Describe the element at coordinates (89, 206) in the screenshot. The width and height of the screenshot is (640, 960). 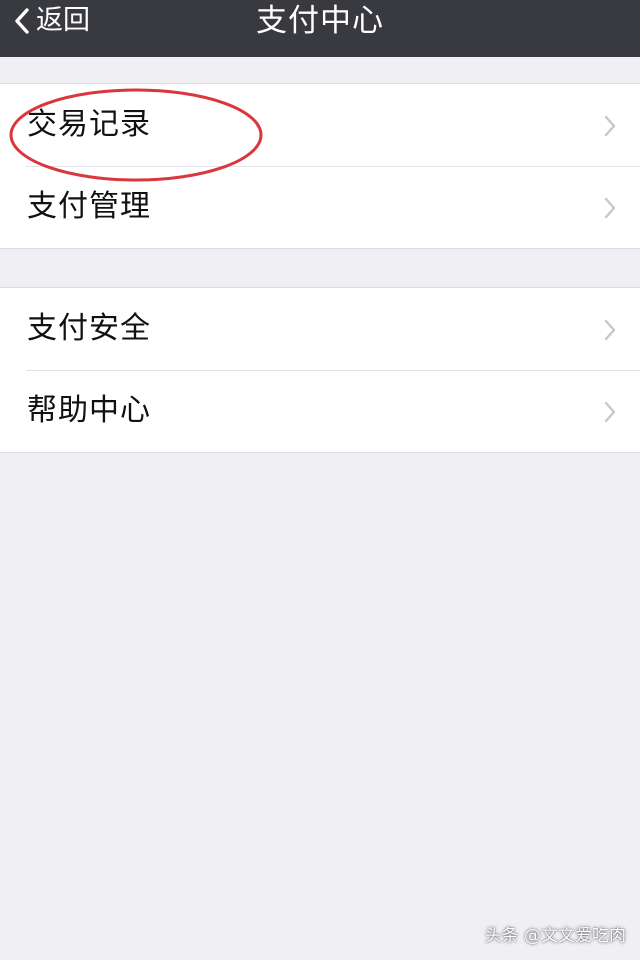
I see `menu-item-label: 支付管理` at that location.